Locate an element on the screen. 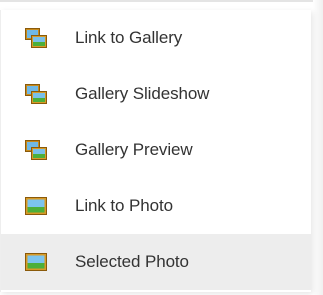 The height and width of the screenshot is (295, 323). menu-item-label: Gallery Slideshow is located at coordinates (142, 93).